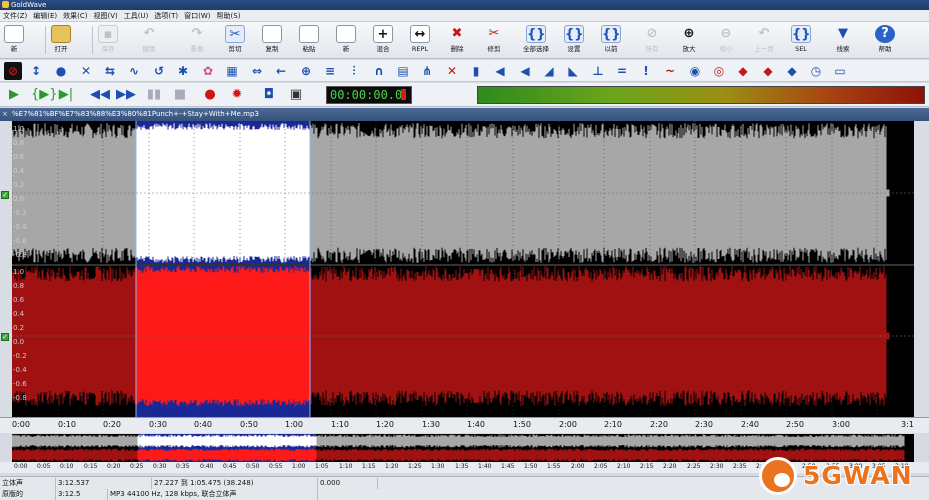 The height and width of the screenshot is (500, 929). What do you see at coordinates (61, 40) in the screenshot?
I see `open-button: 打开` at bounding box center [61, 40].